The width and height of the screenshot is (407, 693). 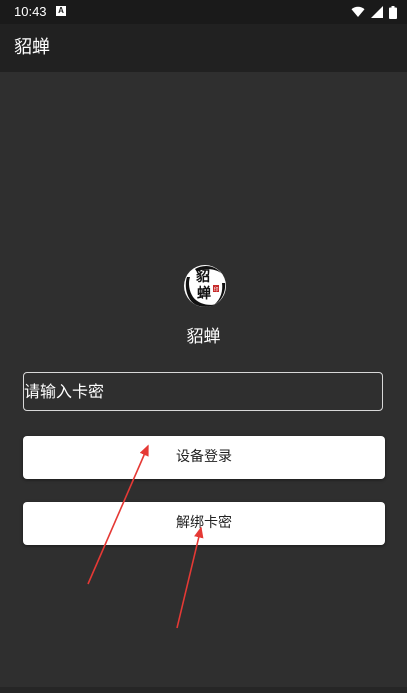 What do you see at coordinates (203, 391) in the screenshot?
I see `card-key-input` at bounding box center [203, 391].